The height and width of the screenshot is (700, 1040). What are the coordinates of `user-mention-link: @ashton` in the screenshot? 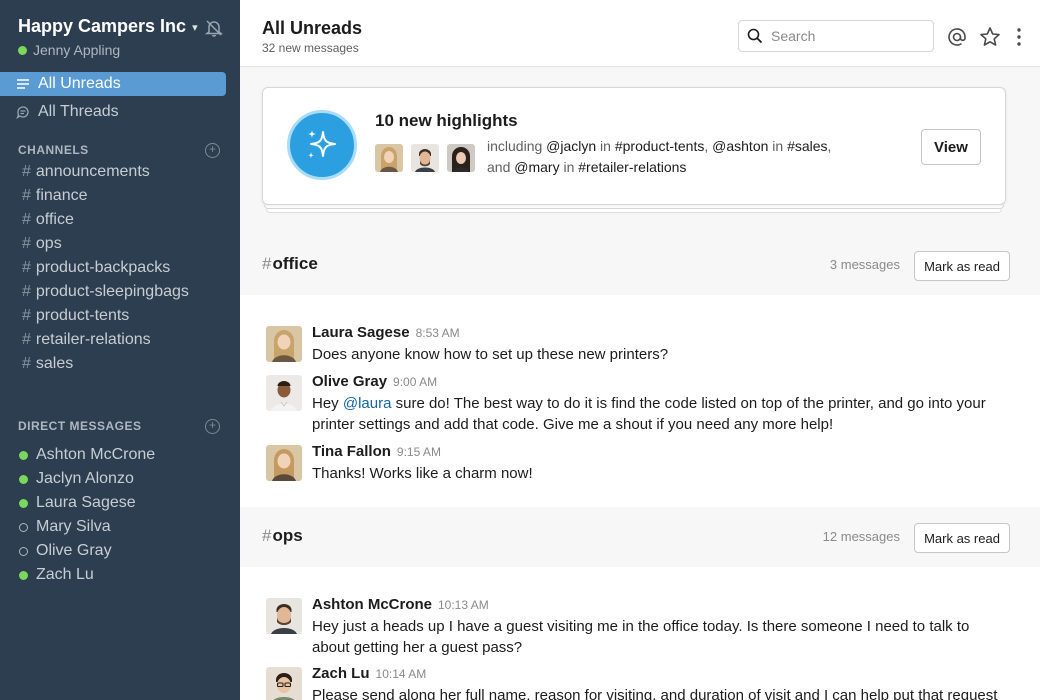 It's located at (740, 146).